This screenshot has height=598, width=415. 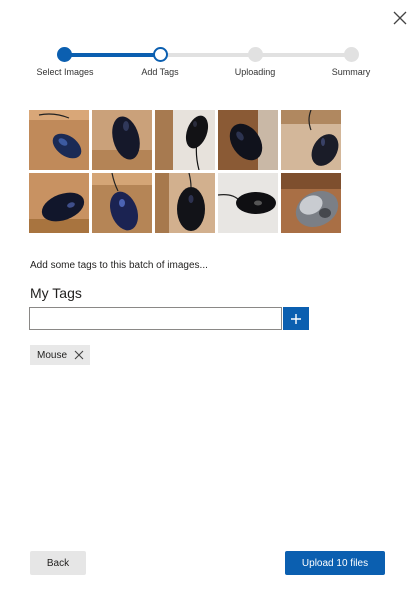 What do you see at coordinates (351, 54) in the screenshot?
I see `step-dot-summary` at bounding box center [351, 54].